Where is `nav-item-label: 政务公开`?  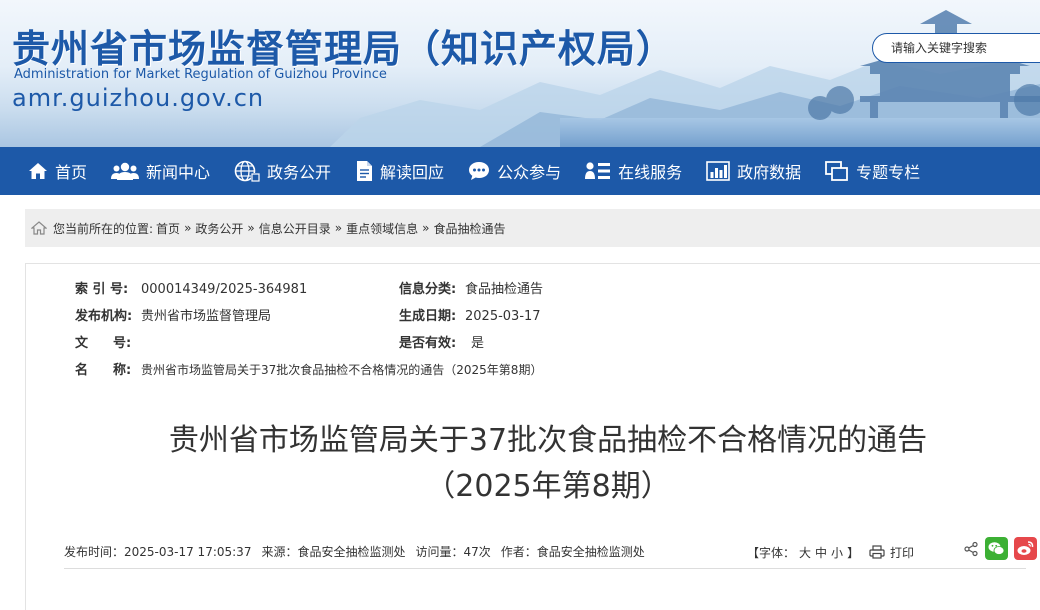 nav-item-label: 政务公开 is located at coordinates (299, 172).